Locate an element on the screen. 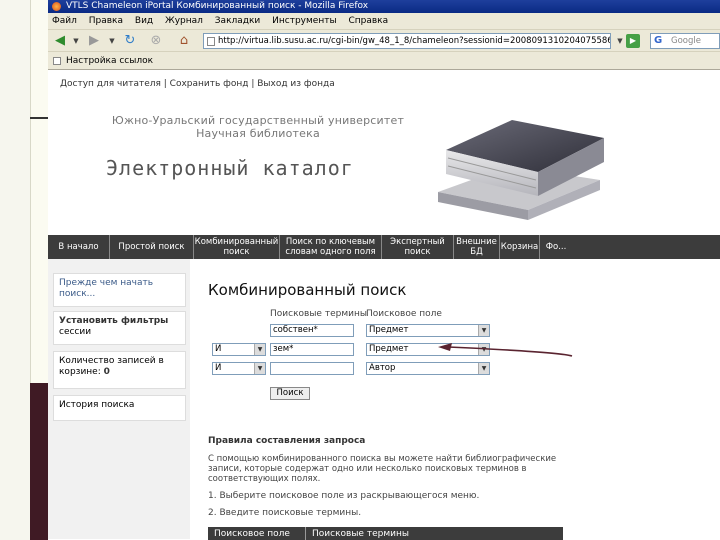 This screenshot has width=720, height=540. slide-divider-line is located at coordinates (40, 118).